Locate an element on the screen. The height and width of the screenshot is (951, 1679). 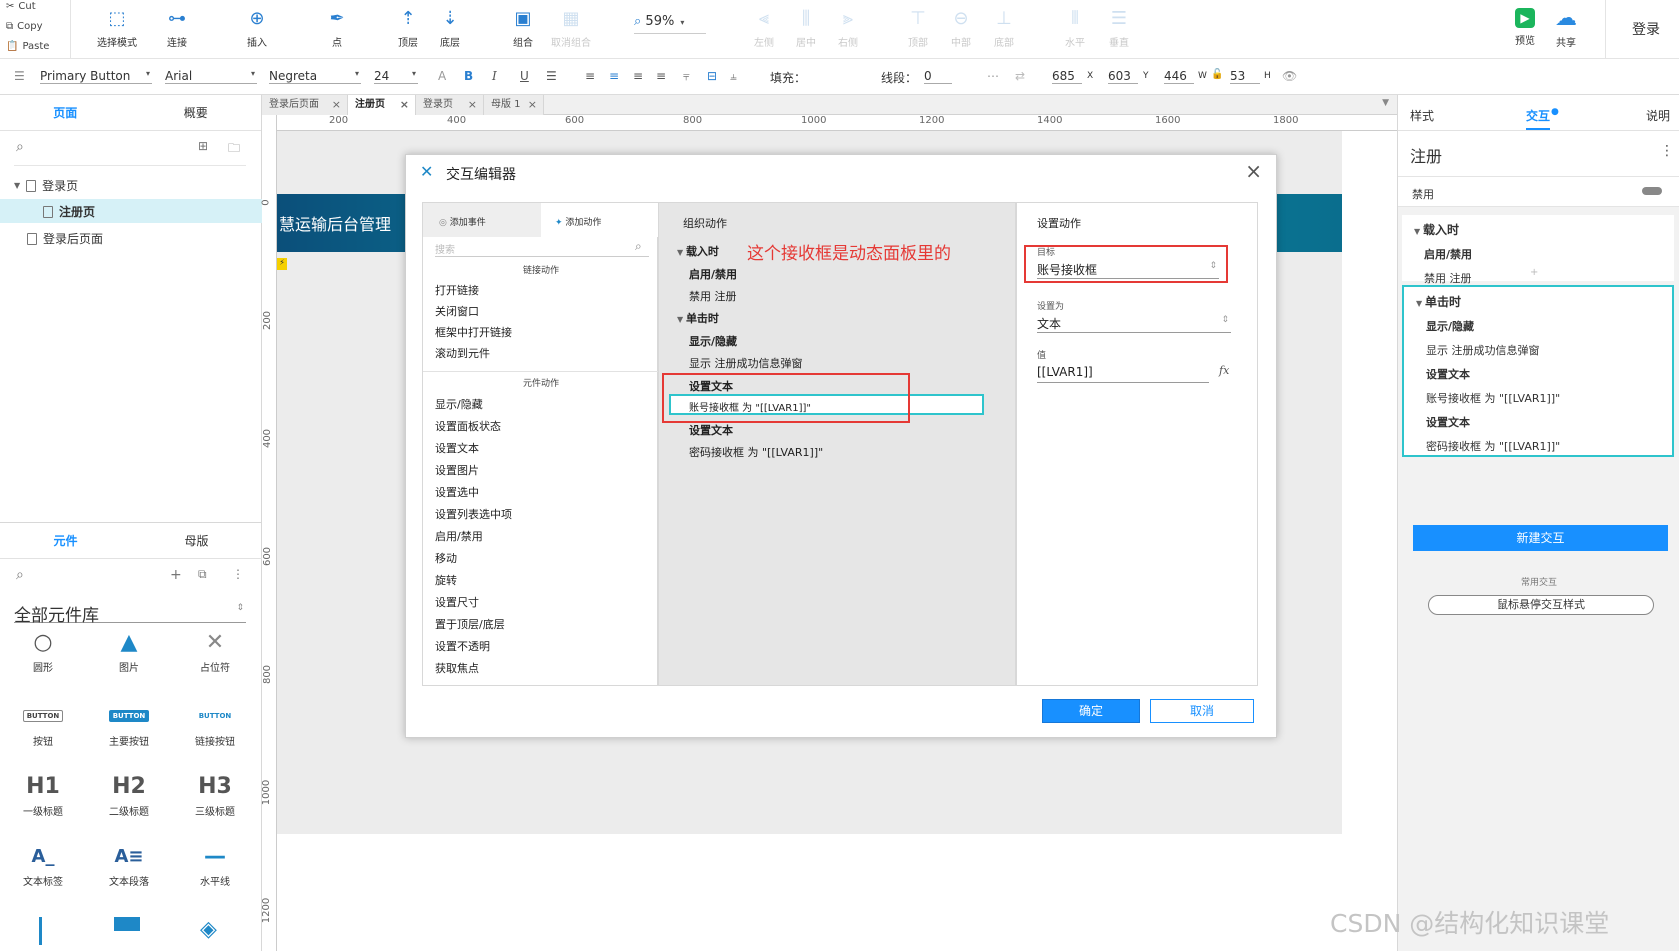
ok-button: 确定 is located at coordinates (1091, 711).